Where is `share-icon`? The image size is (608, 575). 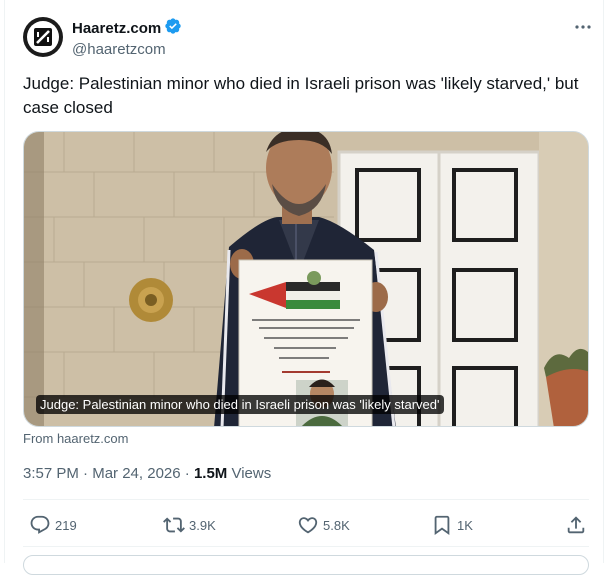
share-icon is located at coordinates (576, 525).